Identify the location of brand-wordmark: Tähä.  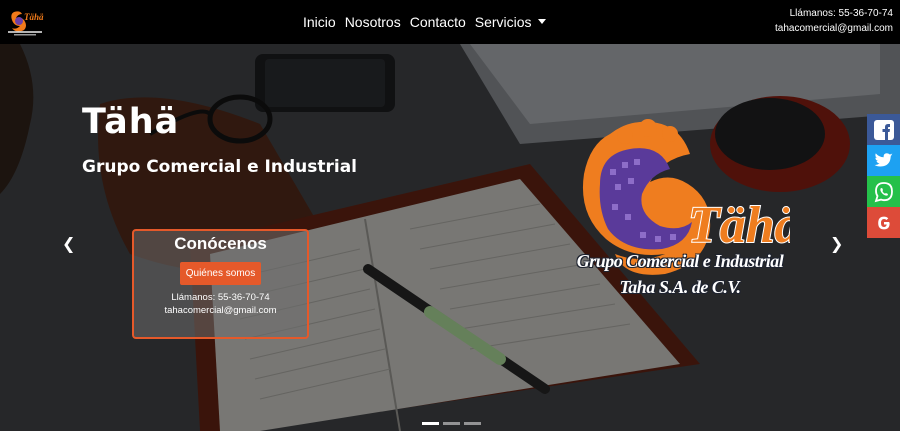
(739, 225).